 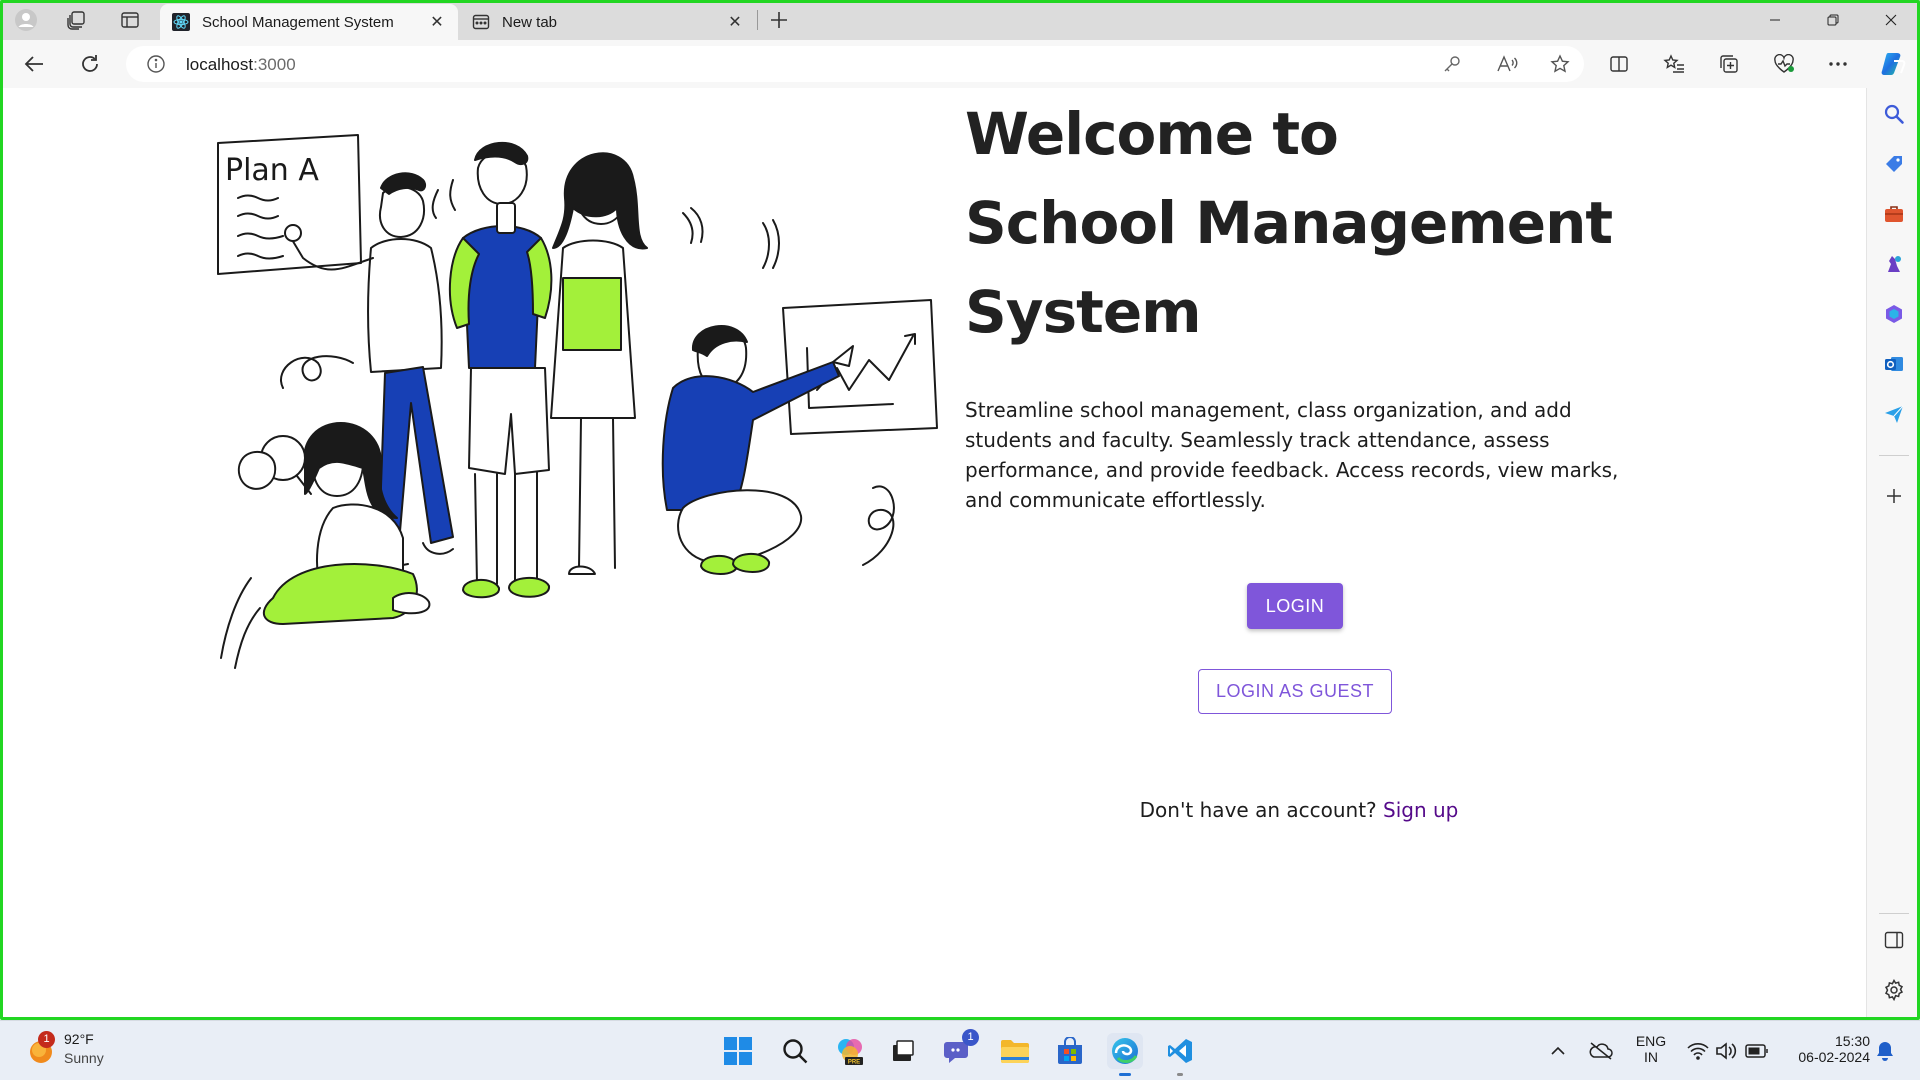 What do you see at coordinates (1890, 20) in the screenshot?
I see `close-window-icon` at bounding box center [1890, 20].